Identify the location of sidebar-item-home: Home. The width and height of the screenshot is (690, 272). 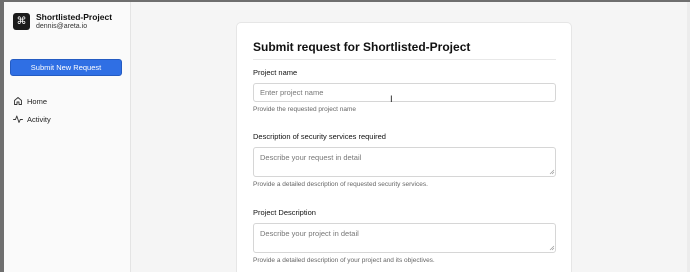
(30, 101).